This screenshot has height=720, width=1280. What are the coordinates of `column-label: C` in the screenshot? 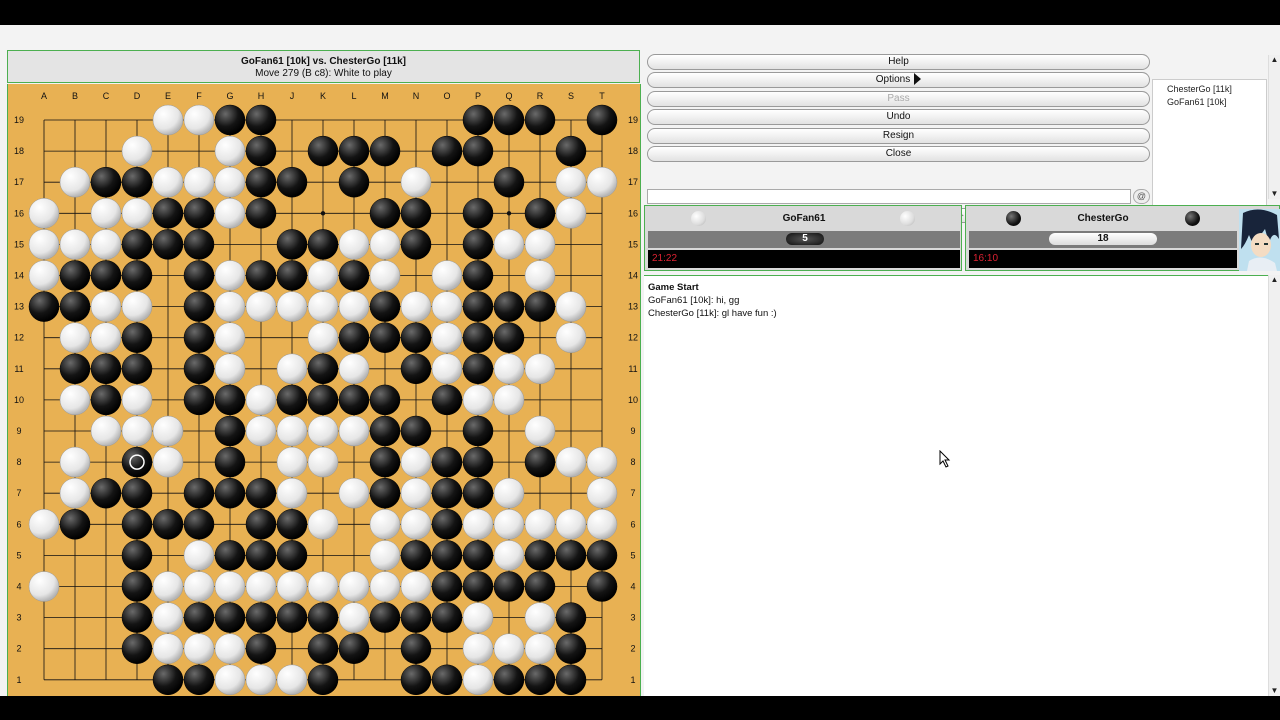 It's located at (106, 96).